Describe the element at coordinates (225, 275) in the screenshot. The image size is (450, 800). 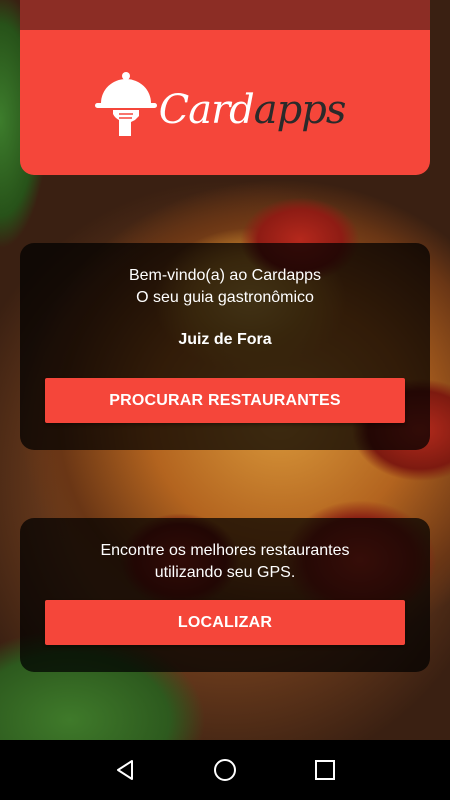
I see `welcome-line-1: Bem-vindo(a) ao Cardapps` at that location.